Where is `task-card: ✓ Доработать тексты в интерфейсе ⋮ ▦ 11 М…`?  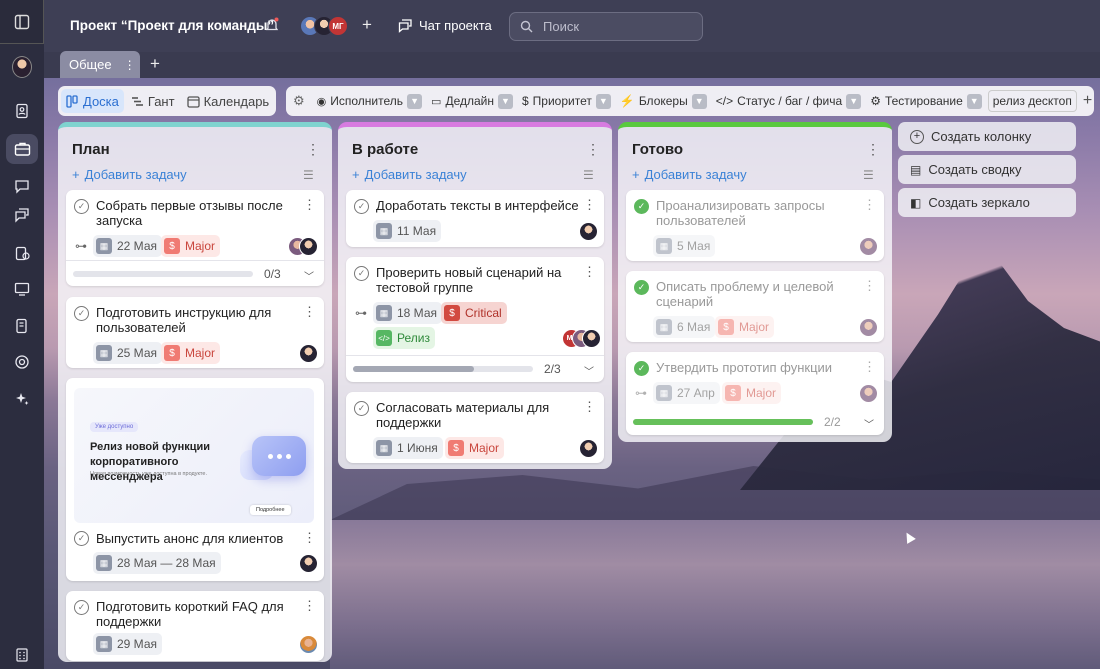 task-card: ✓ Доработать тексты в интерфейсе ⋮ ▦ 11 М… is located at coordinates (475, 218).